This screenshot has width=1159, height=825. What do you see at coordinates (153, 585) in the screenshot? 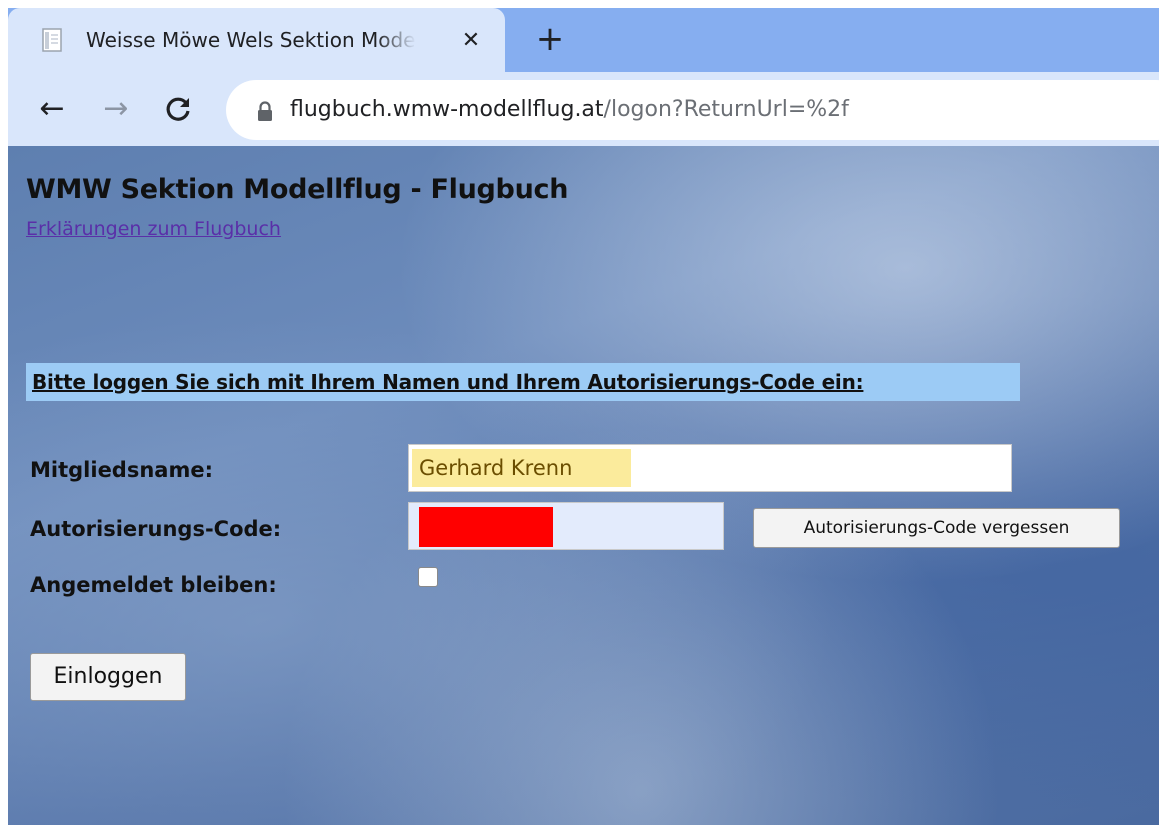
I see `stay-logged-in-label: Angemeldet bleiben:` at bounding box center [153, 585].